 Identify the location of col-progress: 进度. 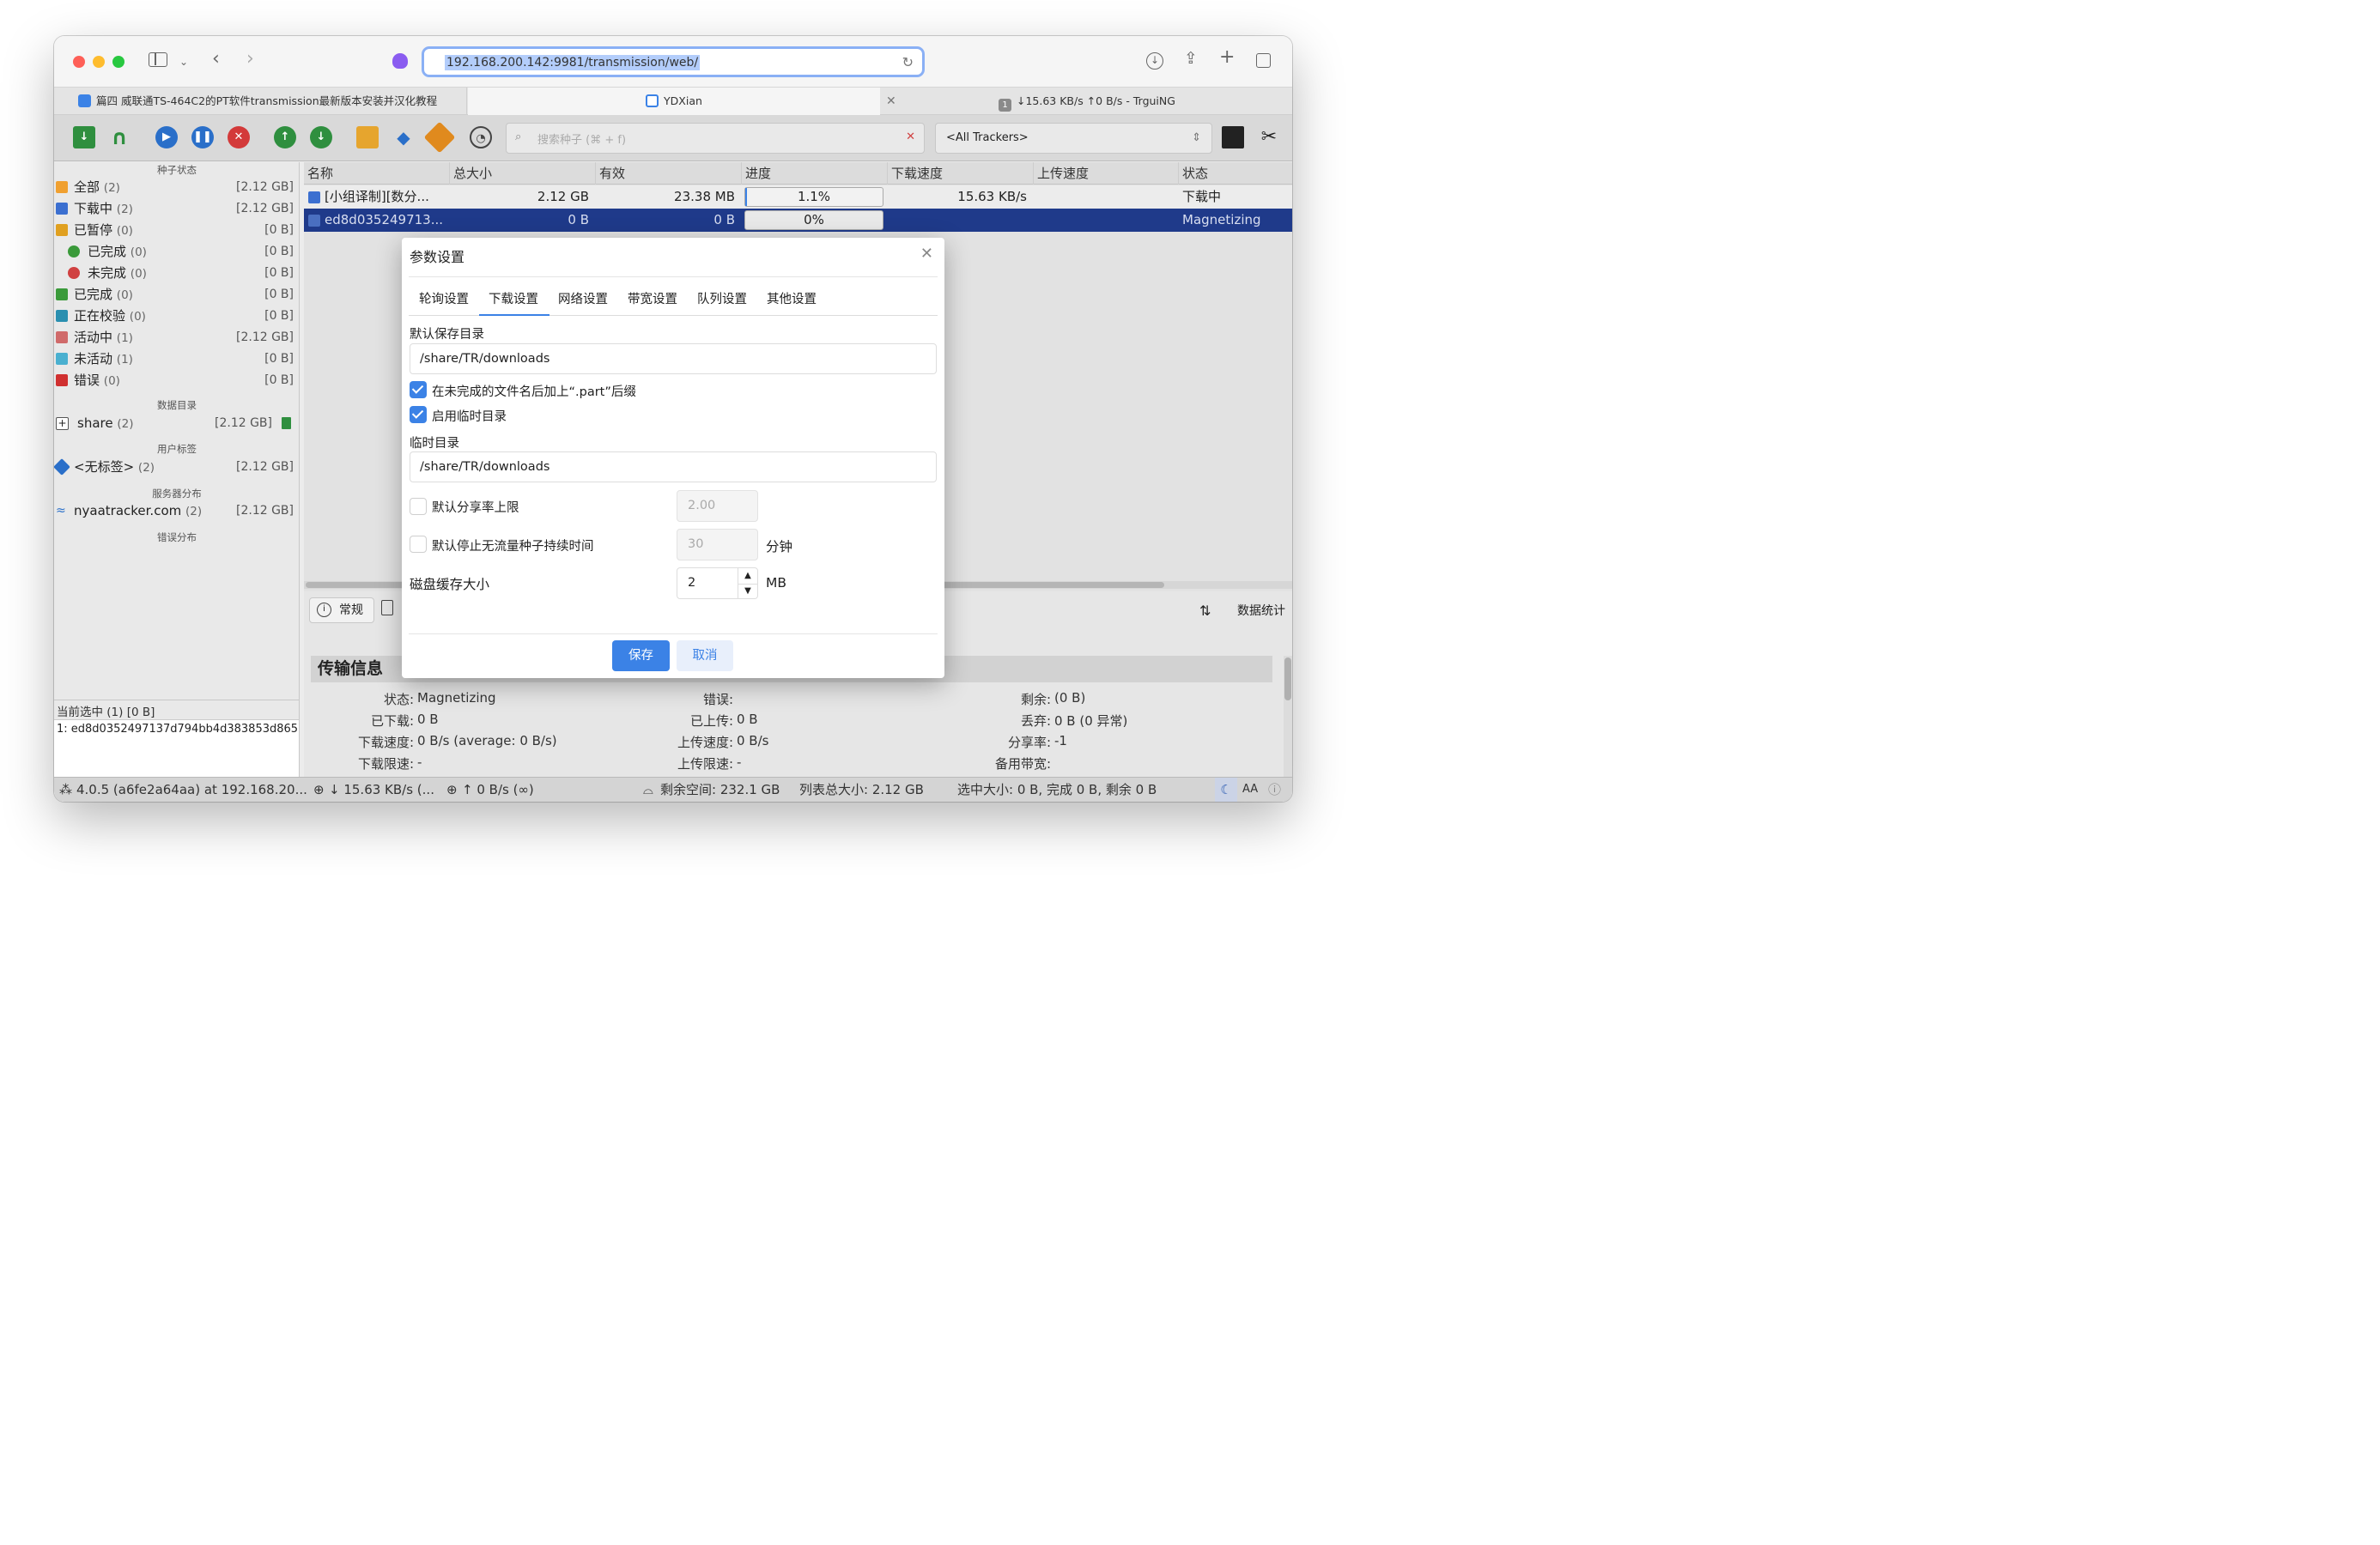
(815, 173).